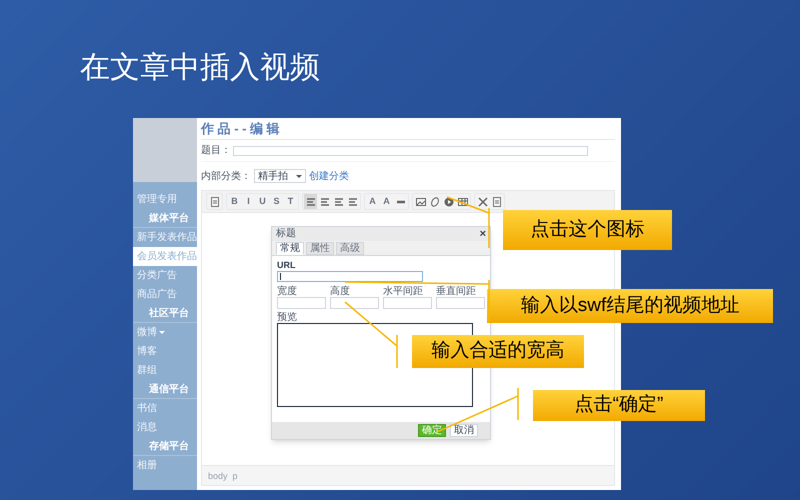 The image size is (800, 500). What do you see at coordinates (403, 291) in the screenshot?
I see `field-label: 水平间距` at bounding box center [403, 291].